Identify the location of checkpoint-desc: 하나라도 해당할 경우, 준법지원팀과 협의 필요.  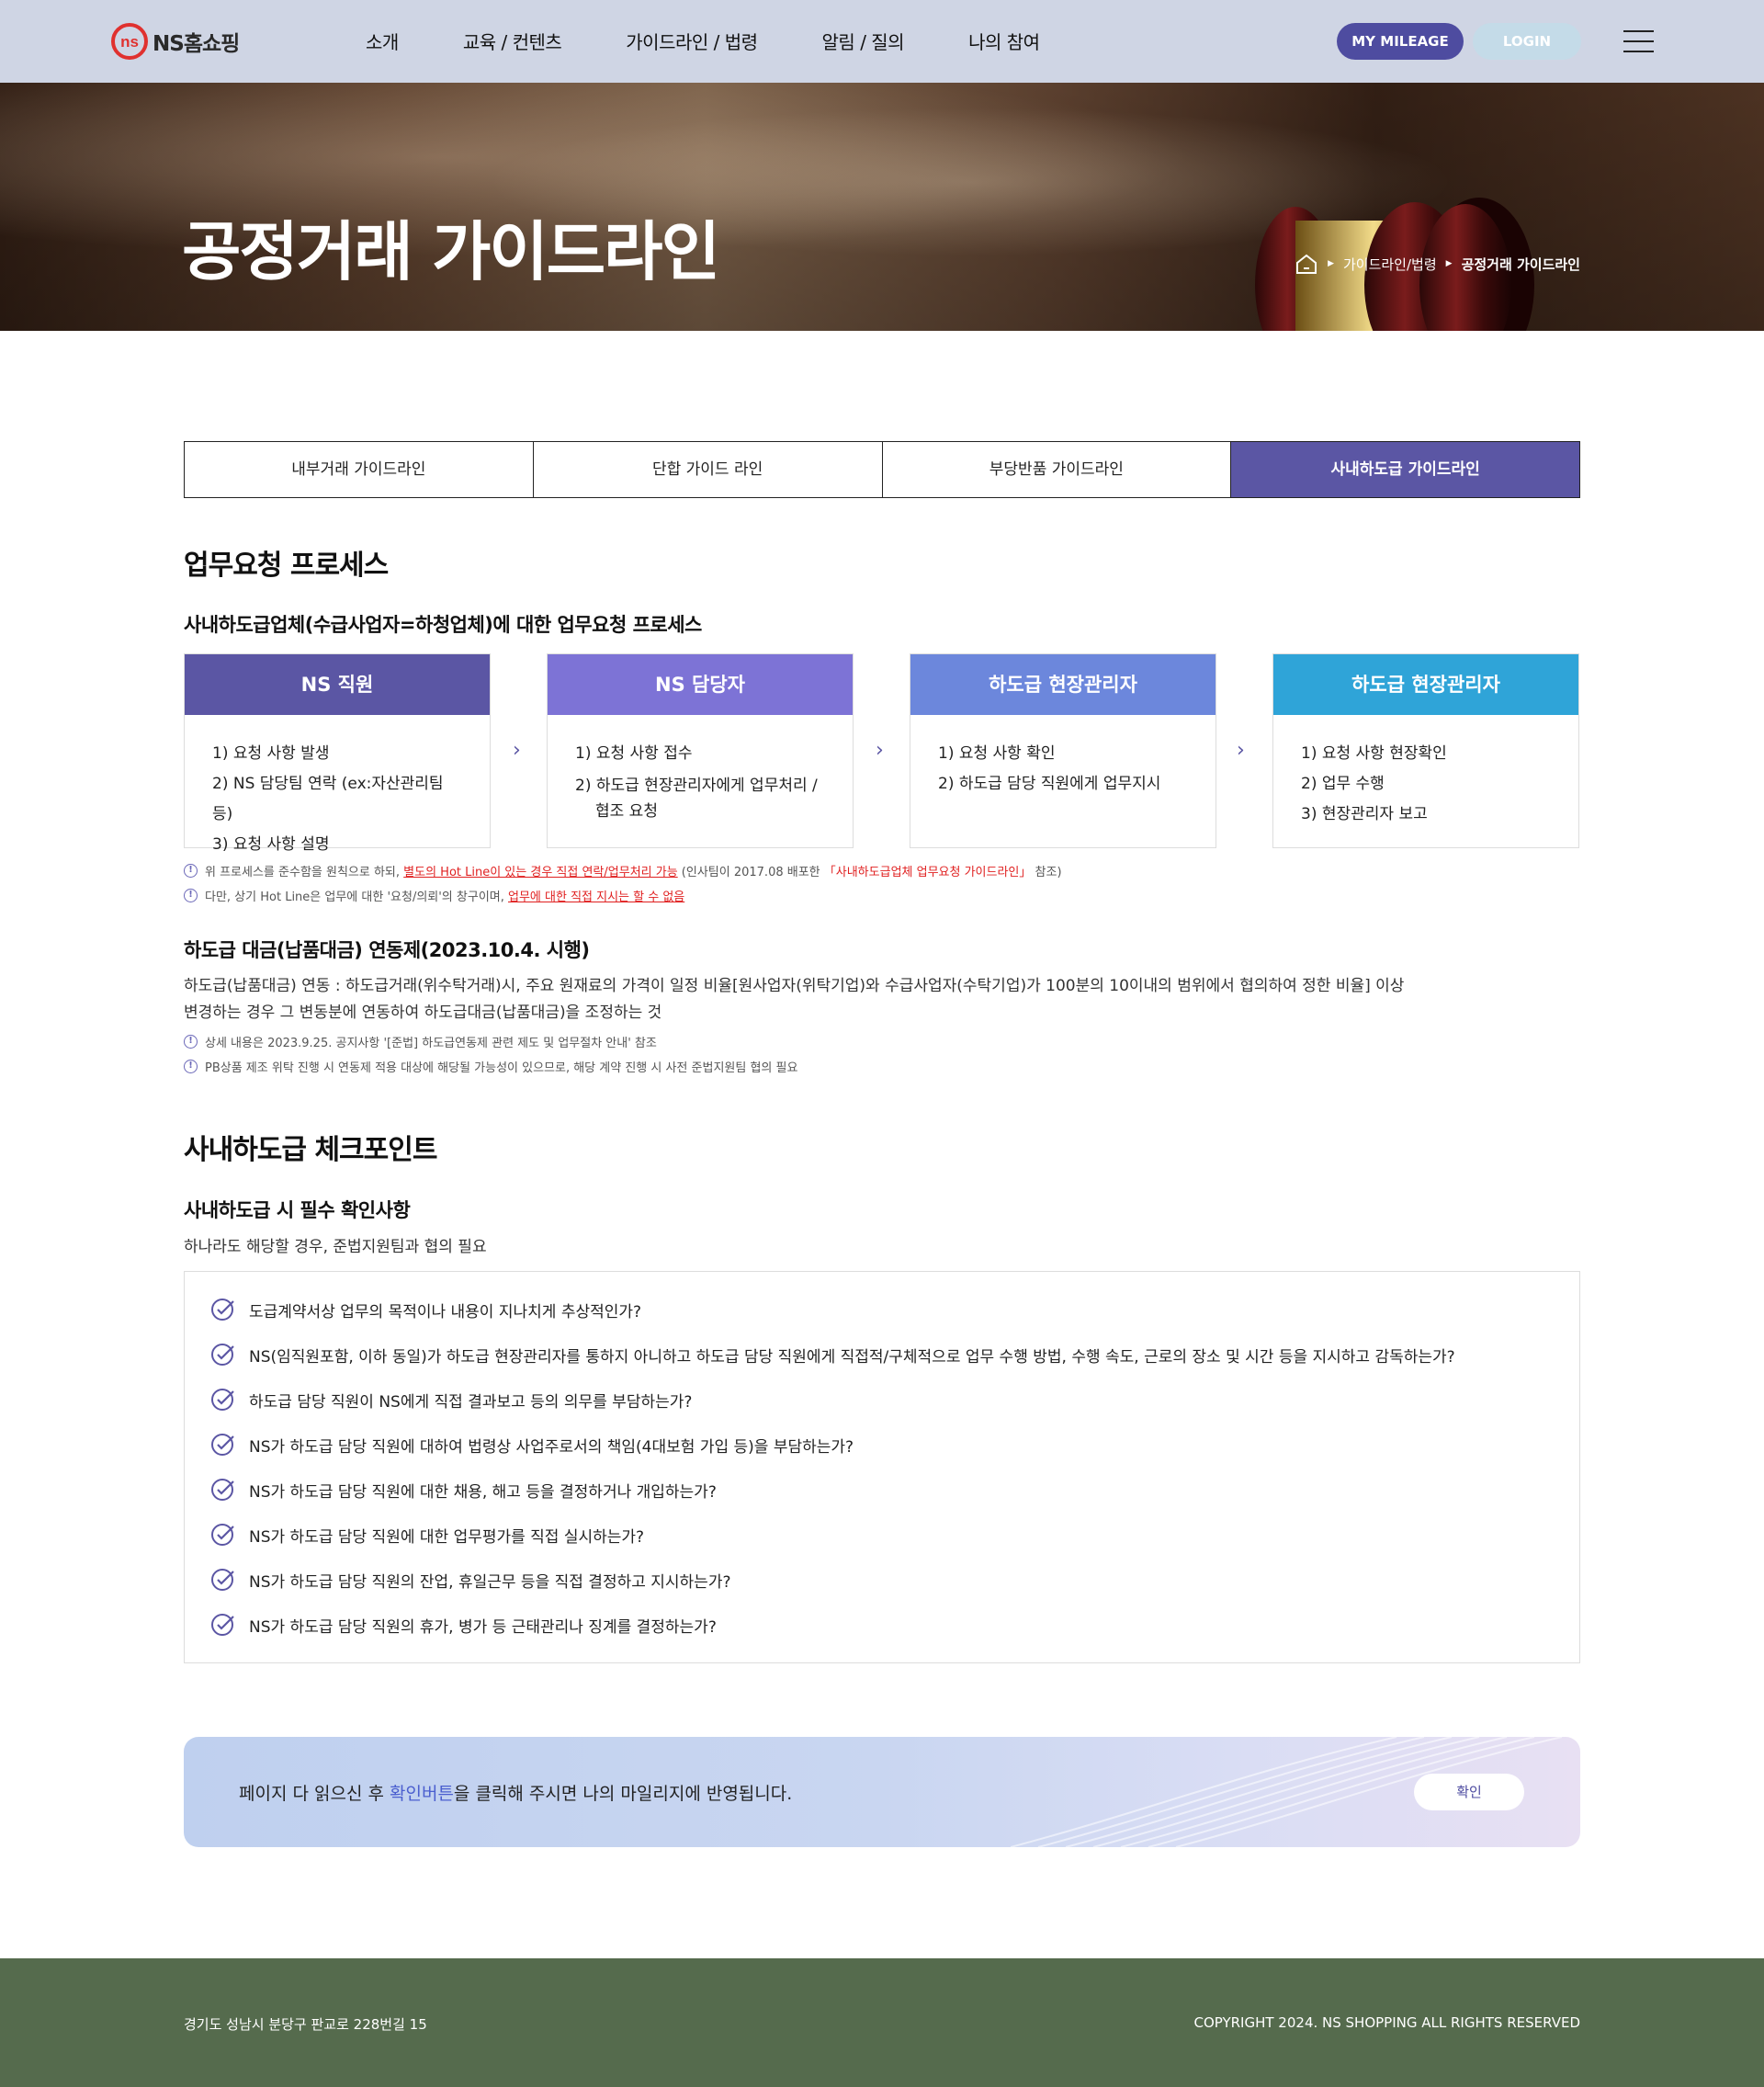
(335, 1247).